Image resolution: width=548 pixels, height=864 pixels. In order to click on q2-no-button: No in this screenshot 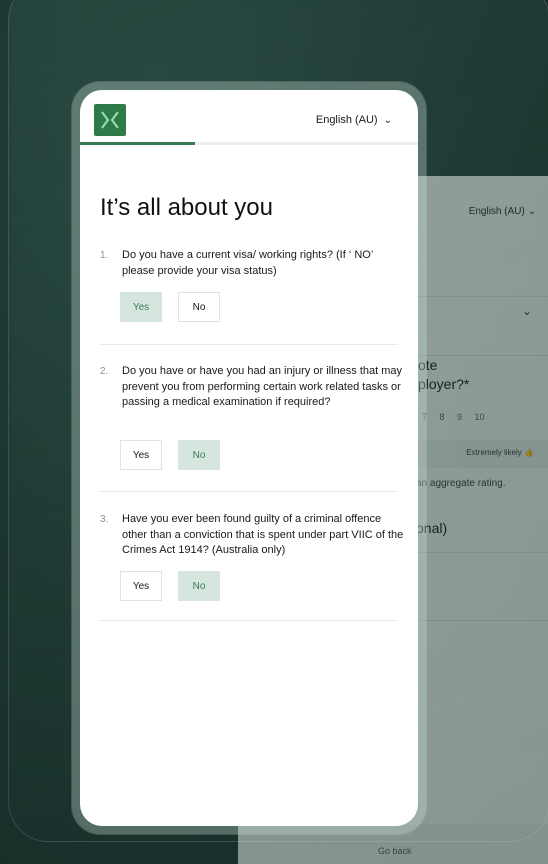, I will do `click(199, 455)`.